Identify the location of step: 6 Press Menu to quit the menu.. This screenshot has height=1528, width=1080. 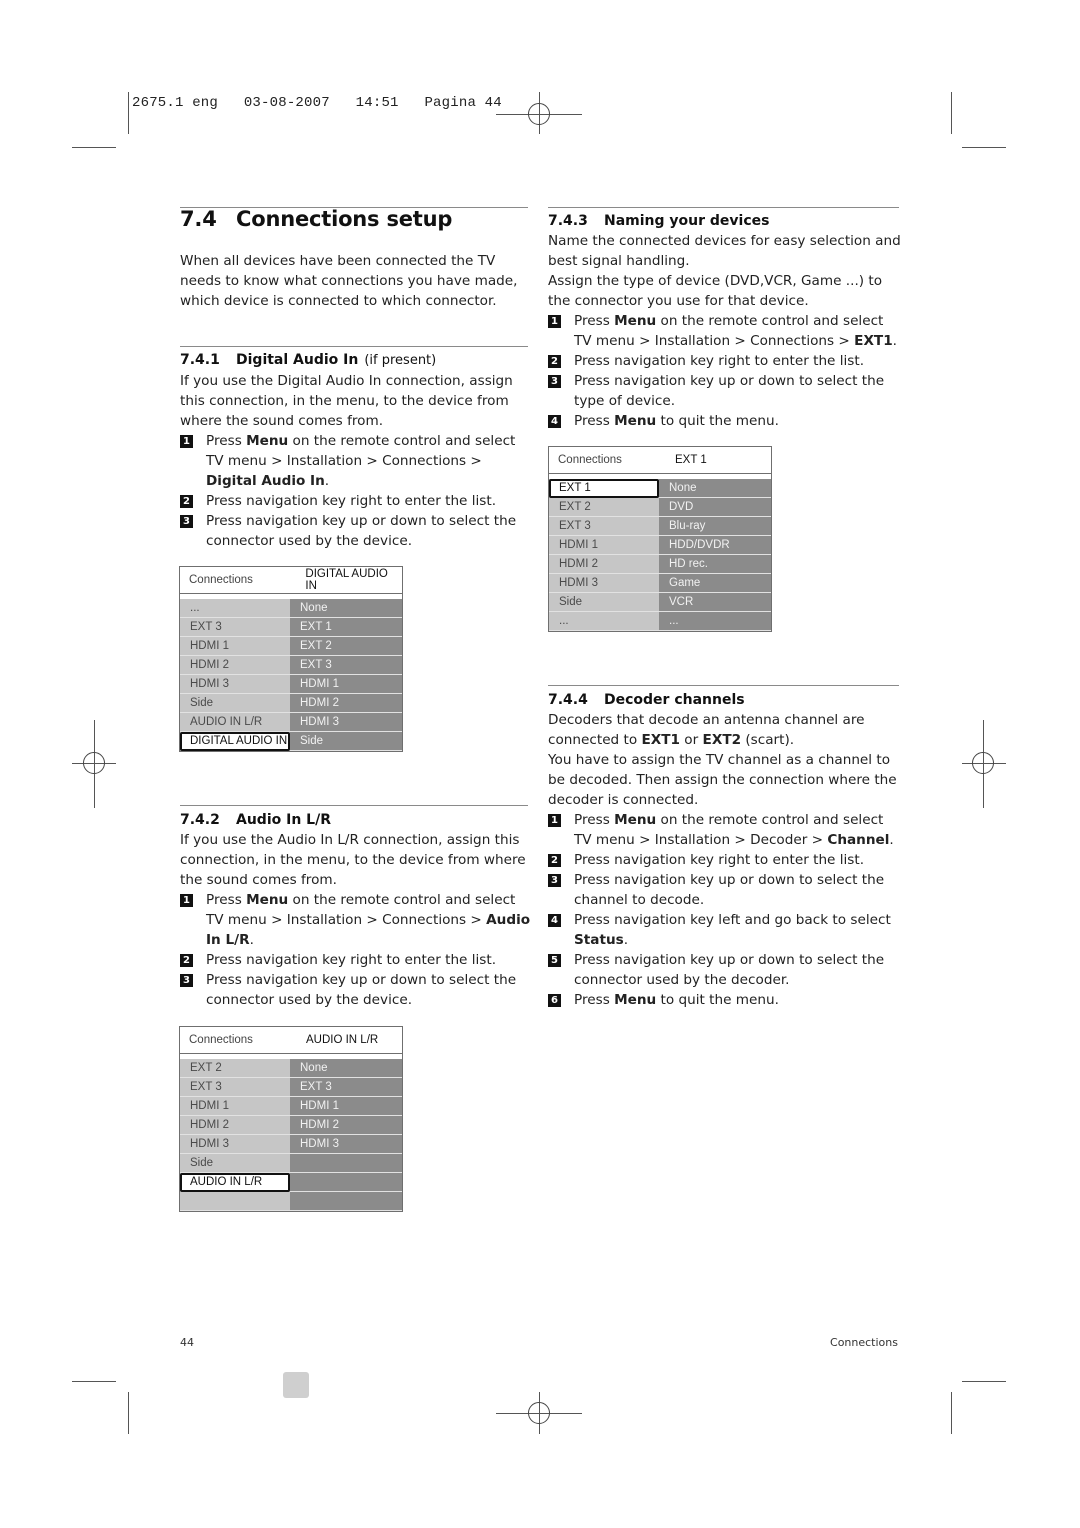
(726, 1000).